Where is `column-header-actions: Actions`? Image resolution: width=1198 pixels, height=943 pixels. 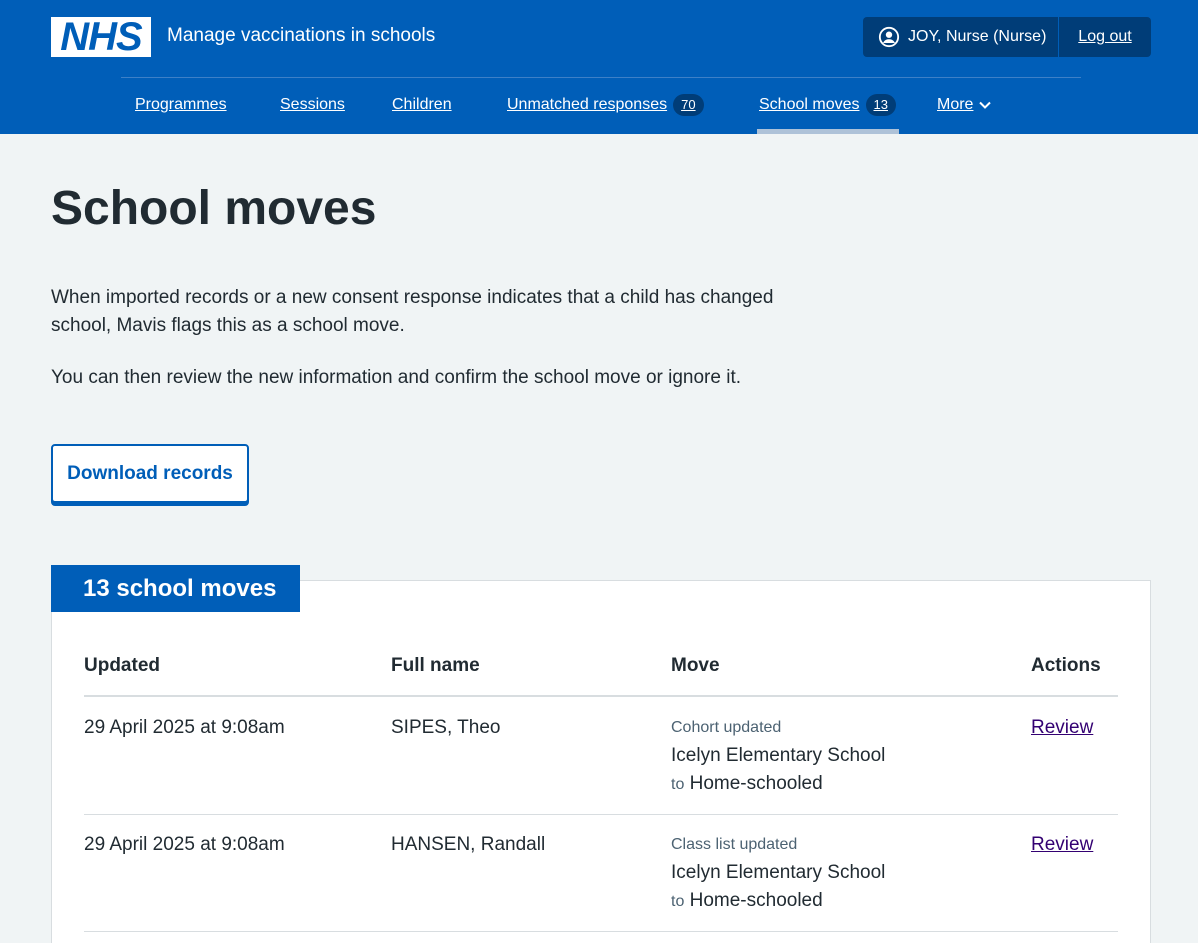
column-header-actions: Actions is located at coordinates (1066, 665).